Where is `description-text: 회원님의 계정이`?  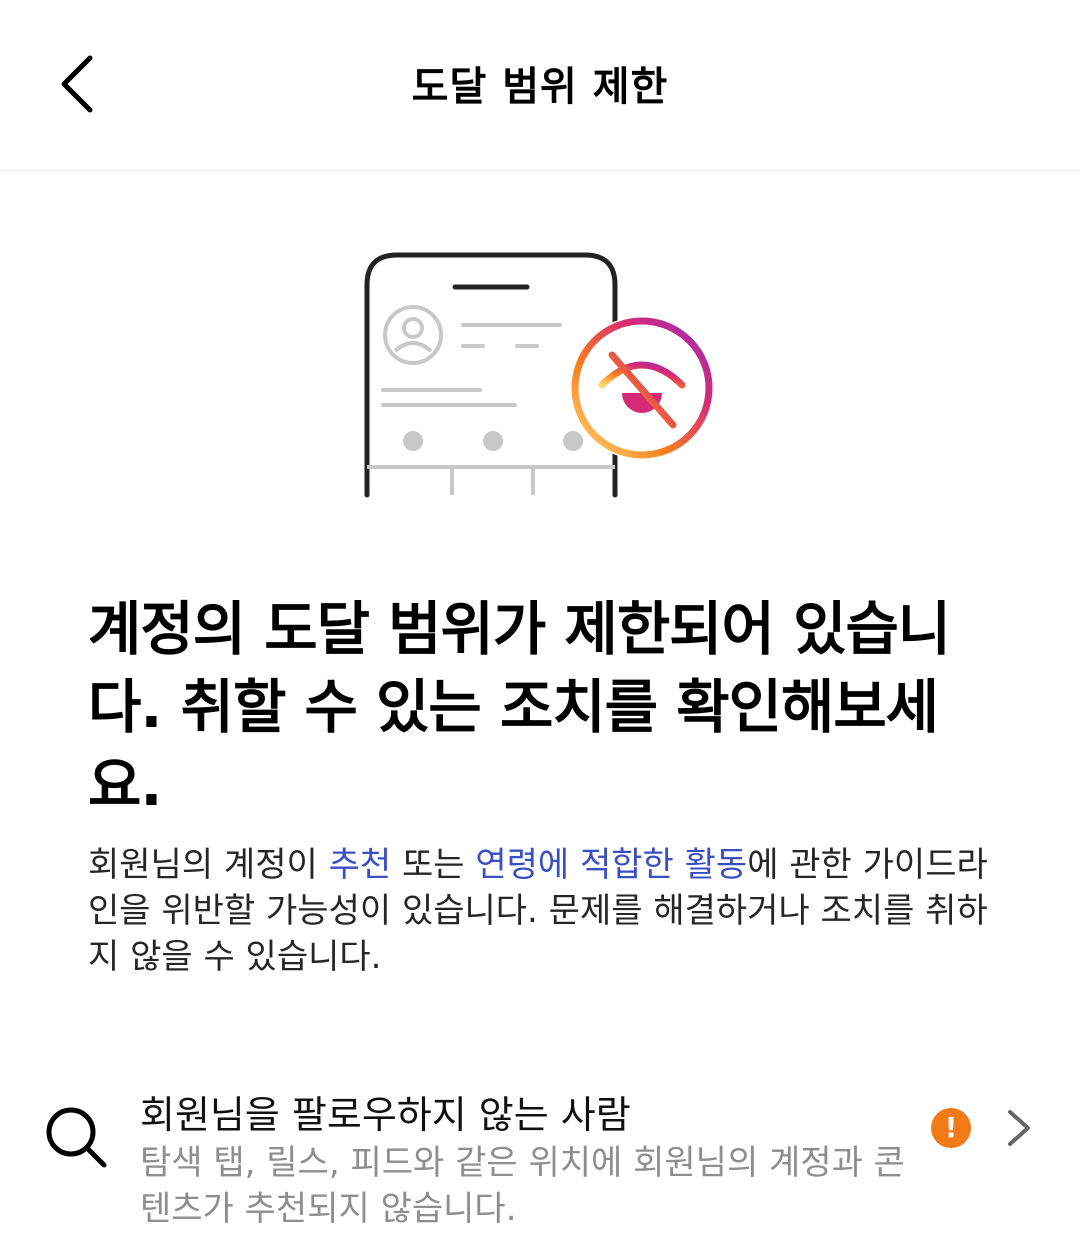 description-text: 회원님의 계정이 is located at coordinates (208, 865).